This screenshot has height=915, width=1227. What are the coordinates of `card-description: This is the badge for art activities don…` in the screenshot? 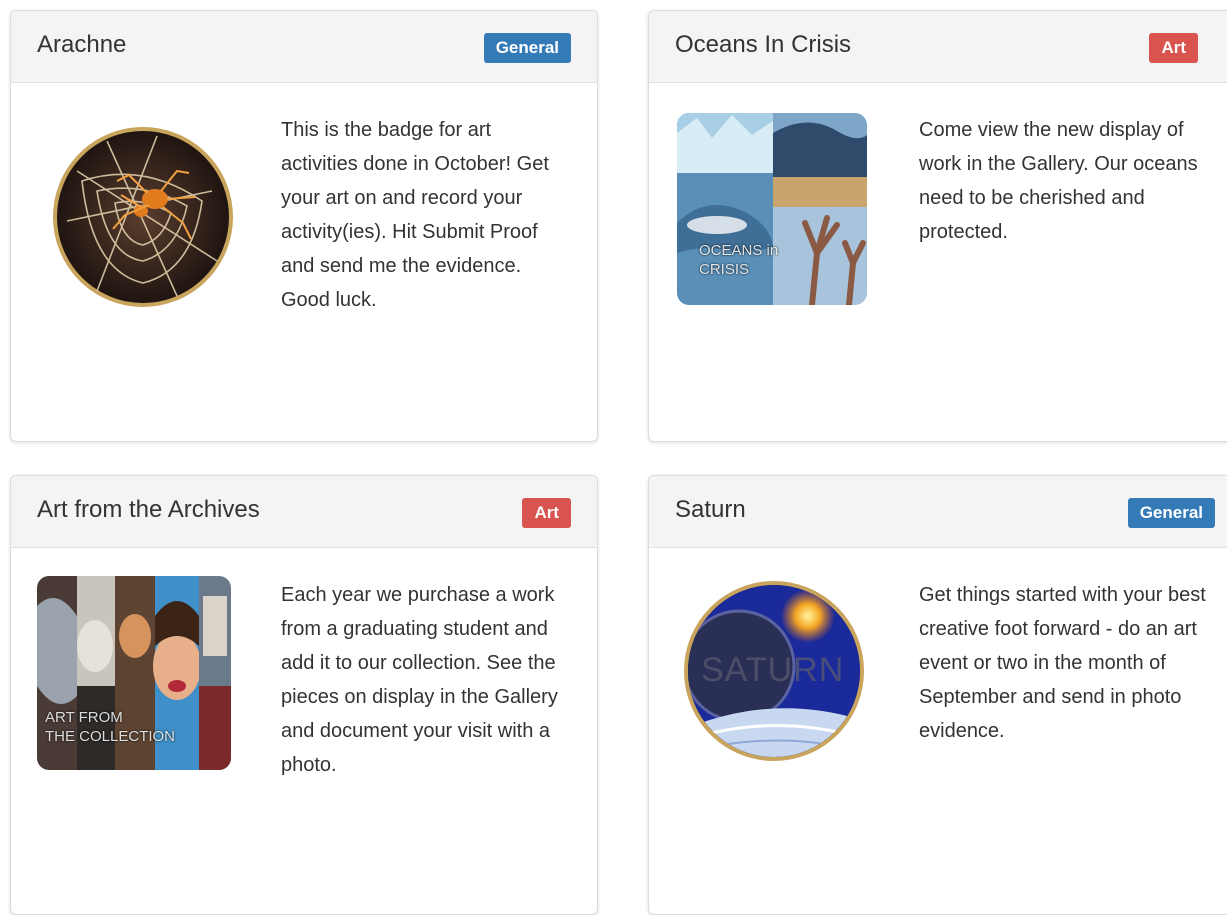 It's located at (415, 215).